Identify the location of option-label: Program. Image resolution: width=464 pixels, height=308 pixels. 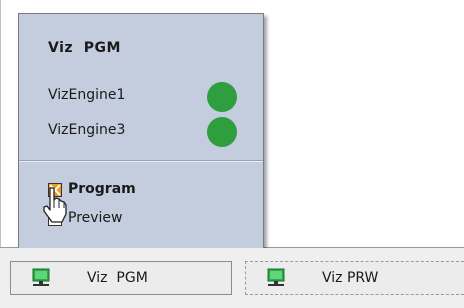
(102, 189).